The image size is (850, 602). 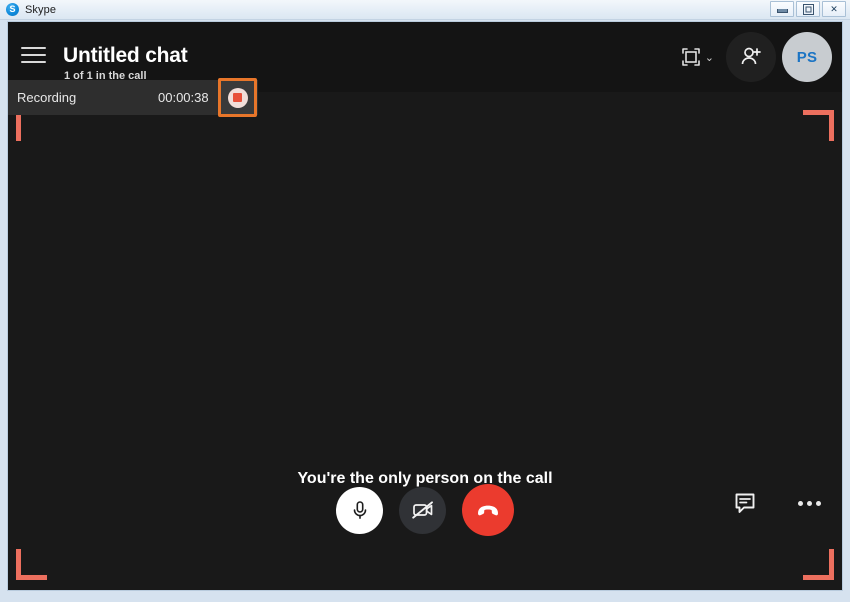 I want to click on secondary-call-actions, so click(x=777, y=503).